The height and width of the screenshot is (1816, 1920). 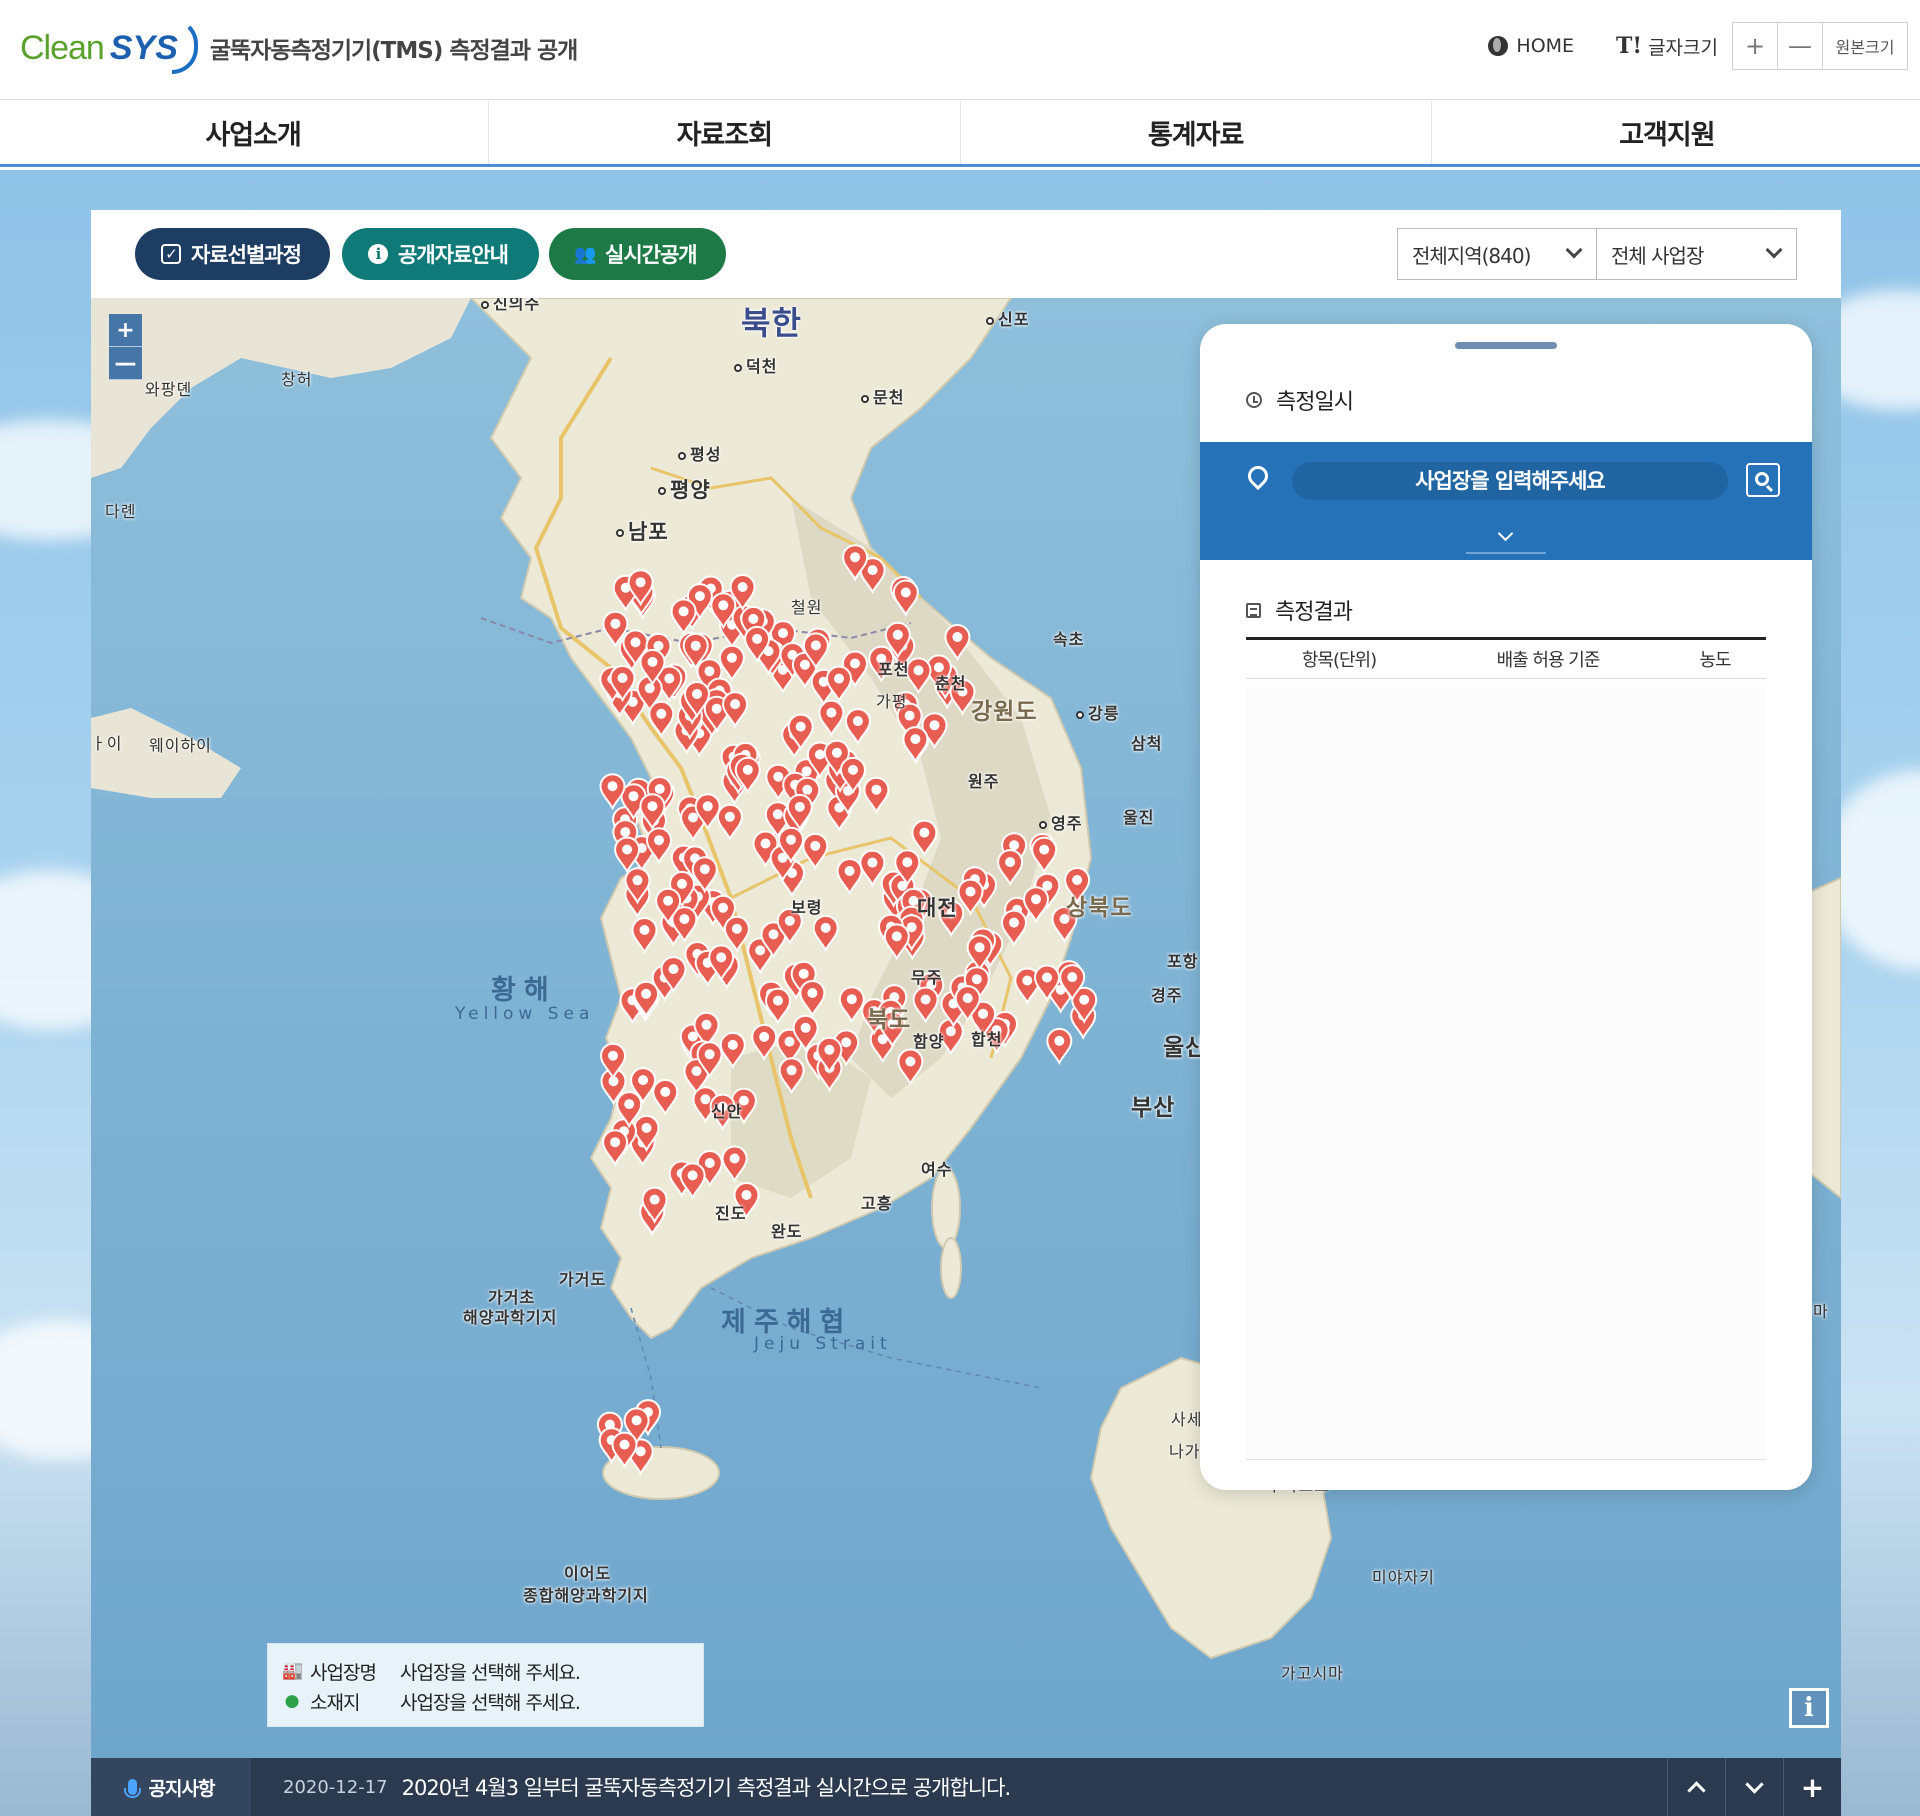 What do you see at coordinates (525, 1014) in the screenshot?
I see `yellow-sea-en-label: Yellow Sea` at bounding box center [525, 1014].